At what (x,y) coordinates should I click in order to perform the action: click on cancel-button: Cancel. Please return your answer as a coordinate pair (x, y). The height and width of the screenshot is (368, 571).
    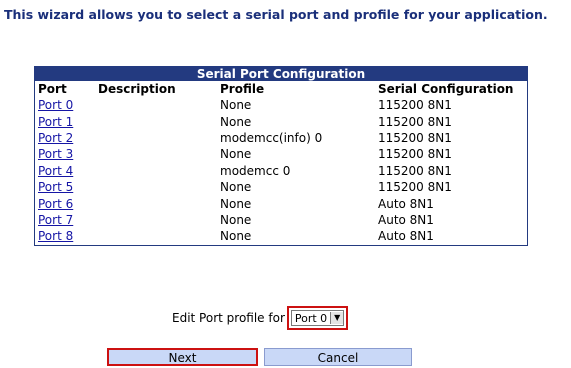
    Looking at the image, I should click on (338, 357).